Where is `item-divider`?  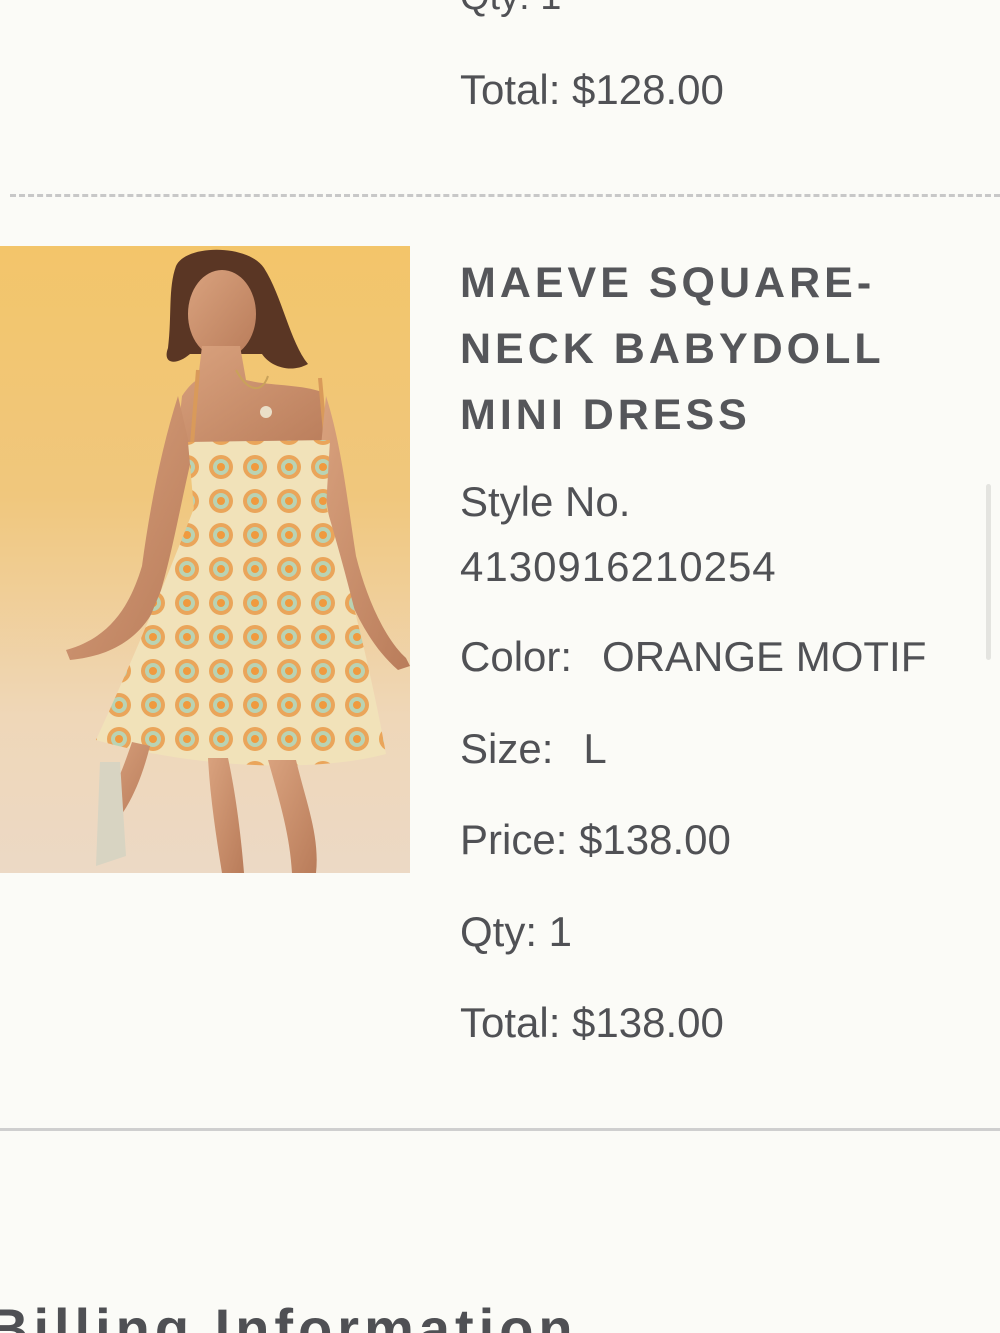 item-divider is located at coordinates (505, 195).